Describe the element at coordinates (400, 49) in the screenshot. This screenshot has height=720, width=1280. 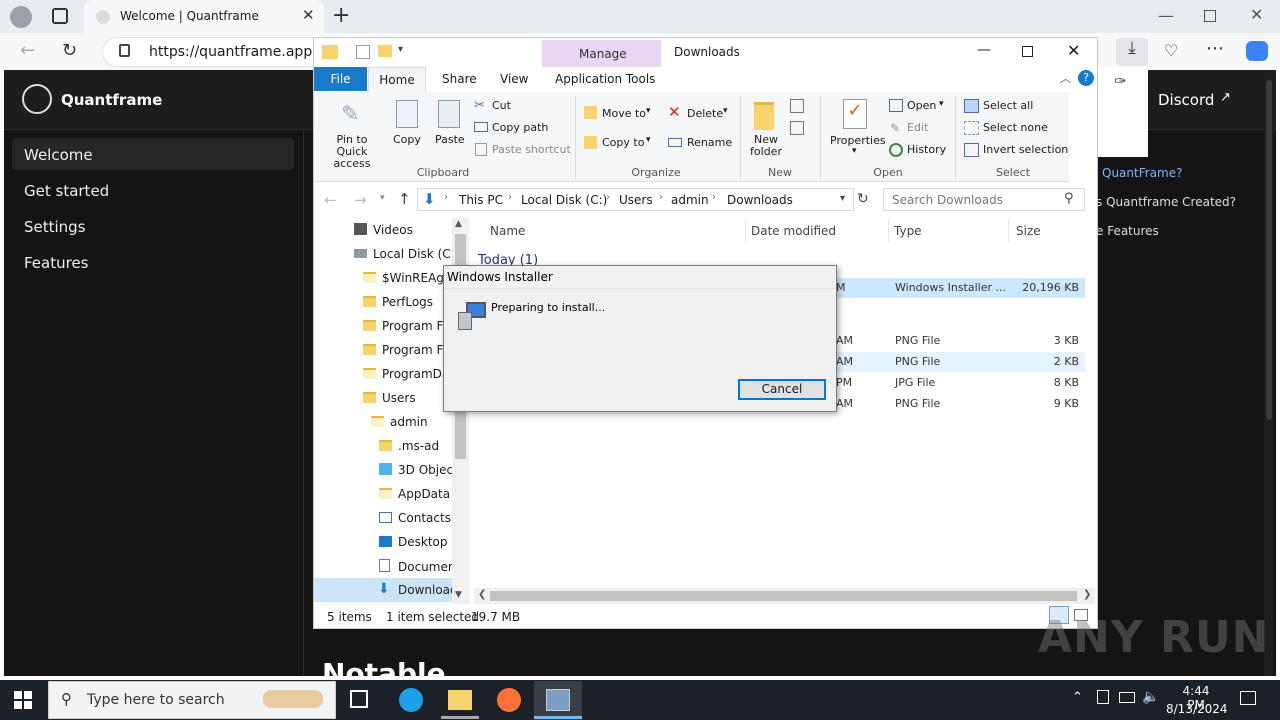
I see `qa-dropdown-icon: ▾` at that location.